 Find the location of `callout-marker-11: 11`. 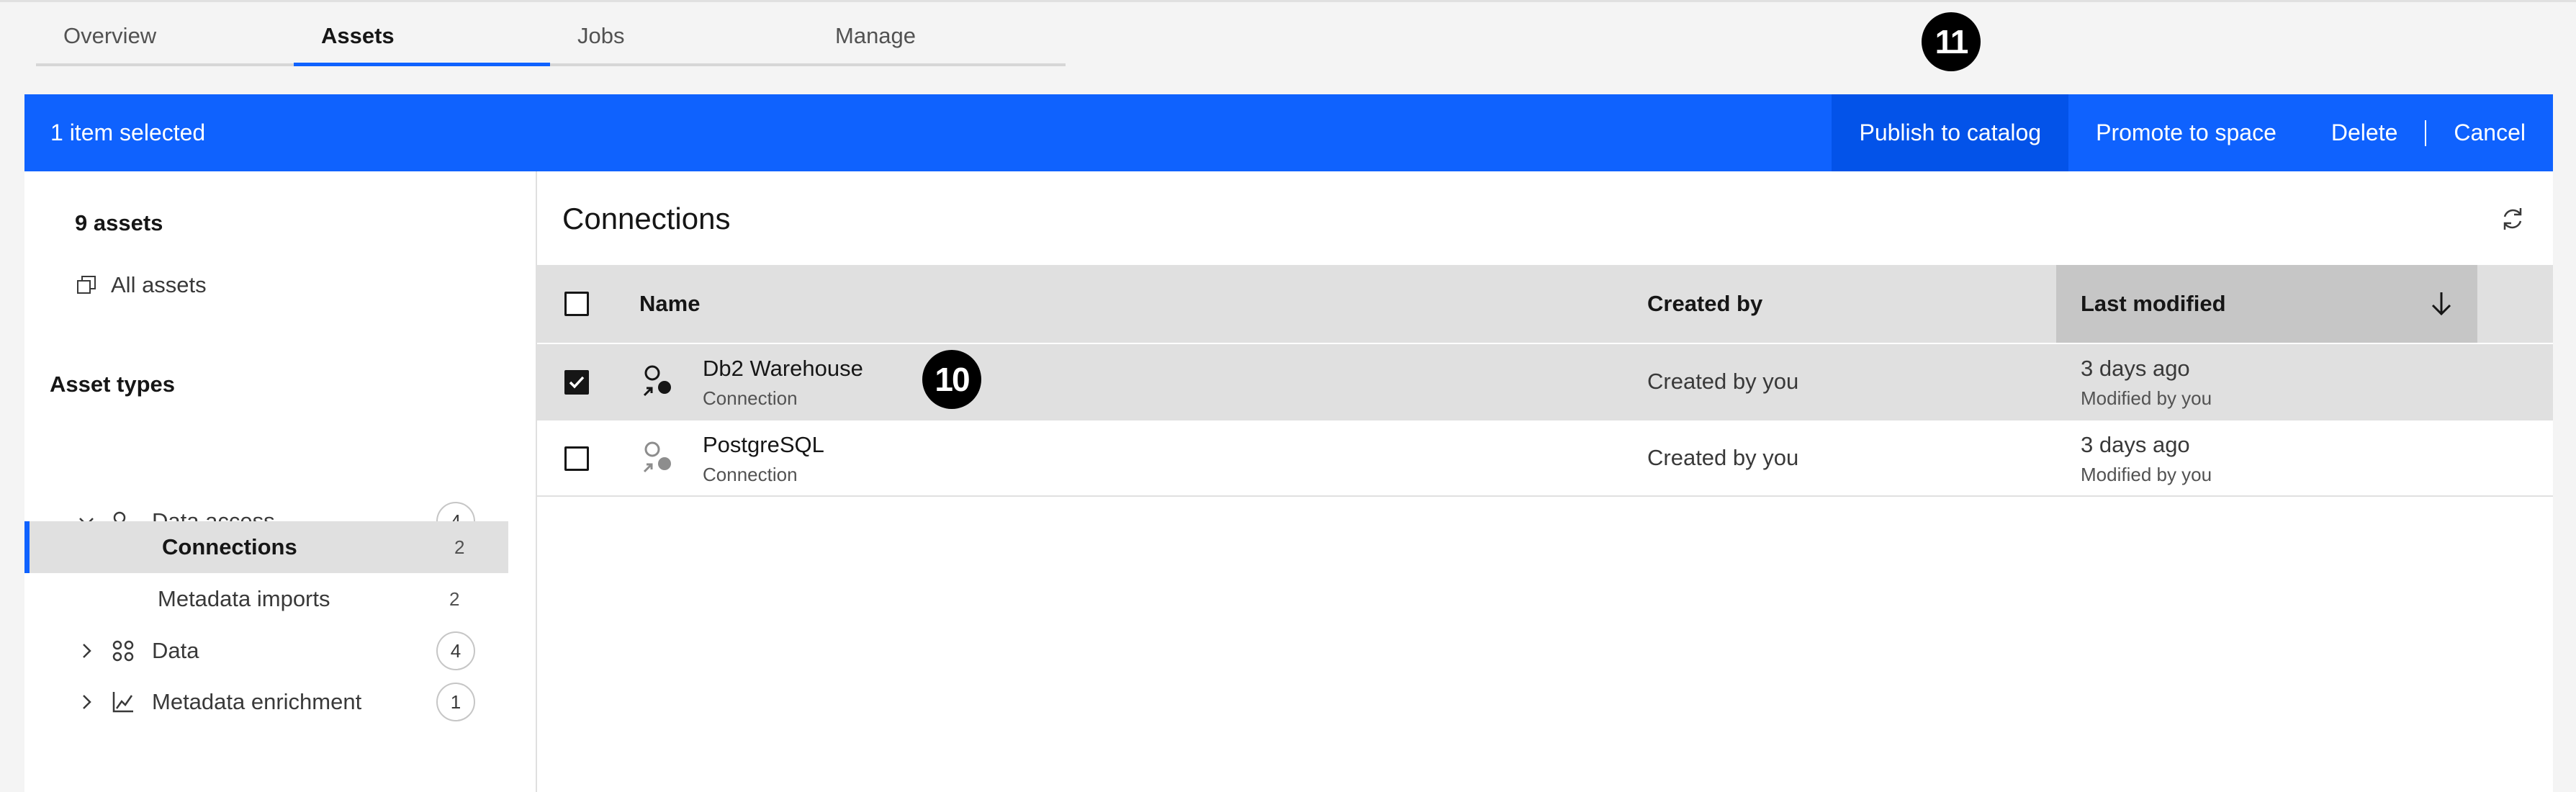

callout-marker-11: 11 is located at coordinates (1951, 41).